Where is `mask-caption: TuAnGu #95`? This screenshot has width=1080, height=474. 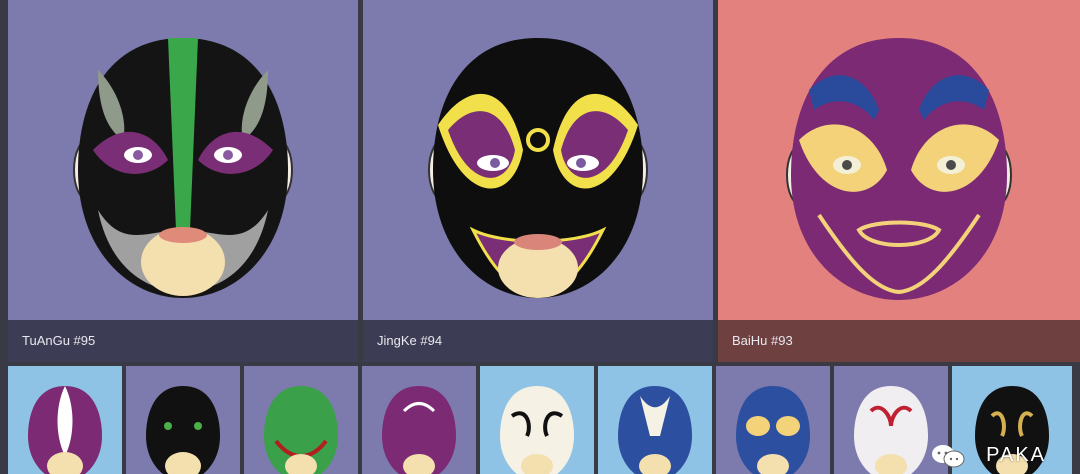
mask-caption: TuAnGu #95 is located at coordinates (183, 341).